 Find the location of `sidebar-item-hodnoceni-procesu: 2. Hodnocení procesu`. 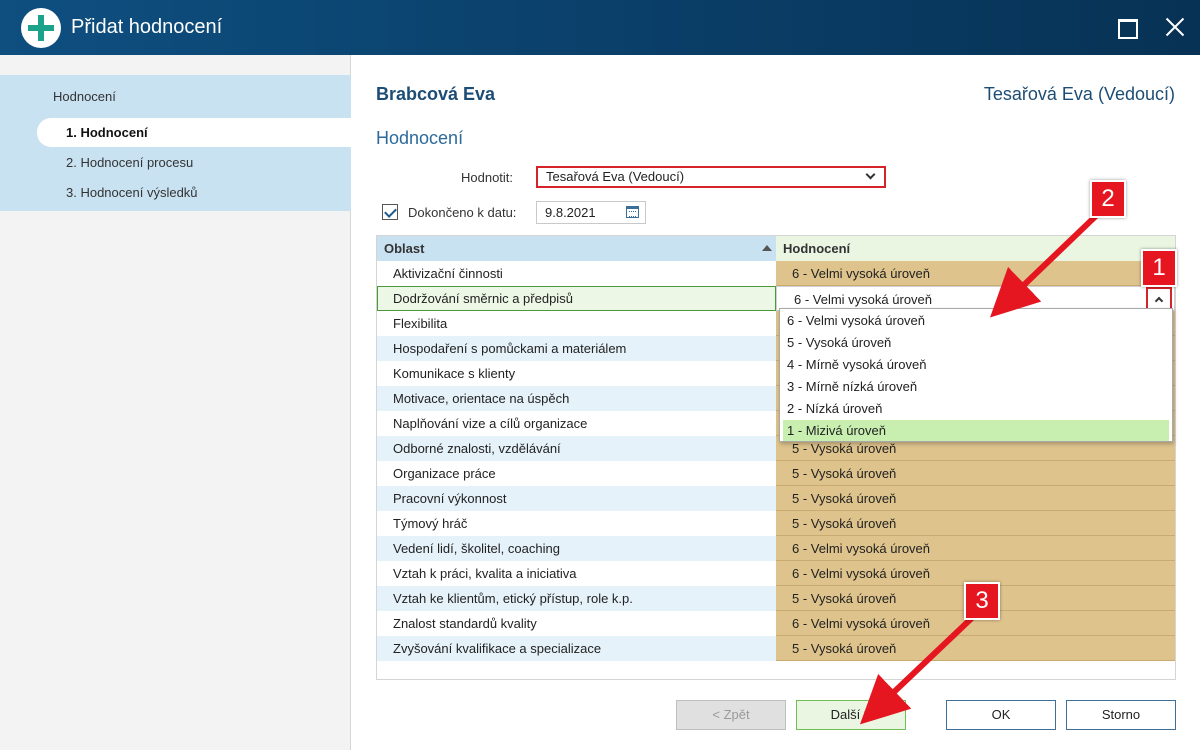

sidebar-item-hodnoceni-procesu: 2. Hodnocení procesu is located at coordinates (194, 162).